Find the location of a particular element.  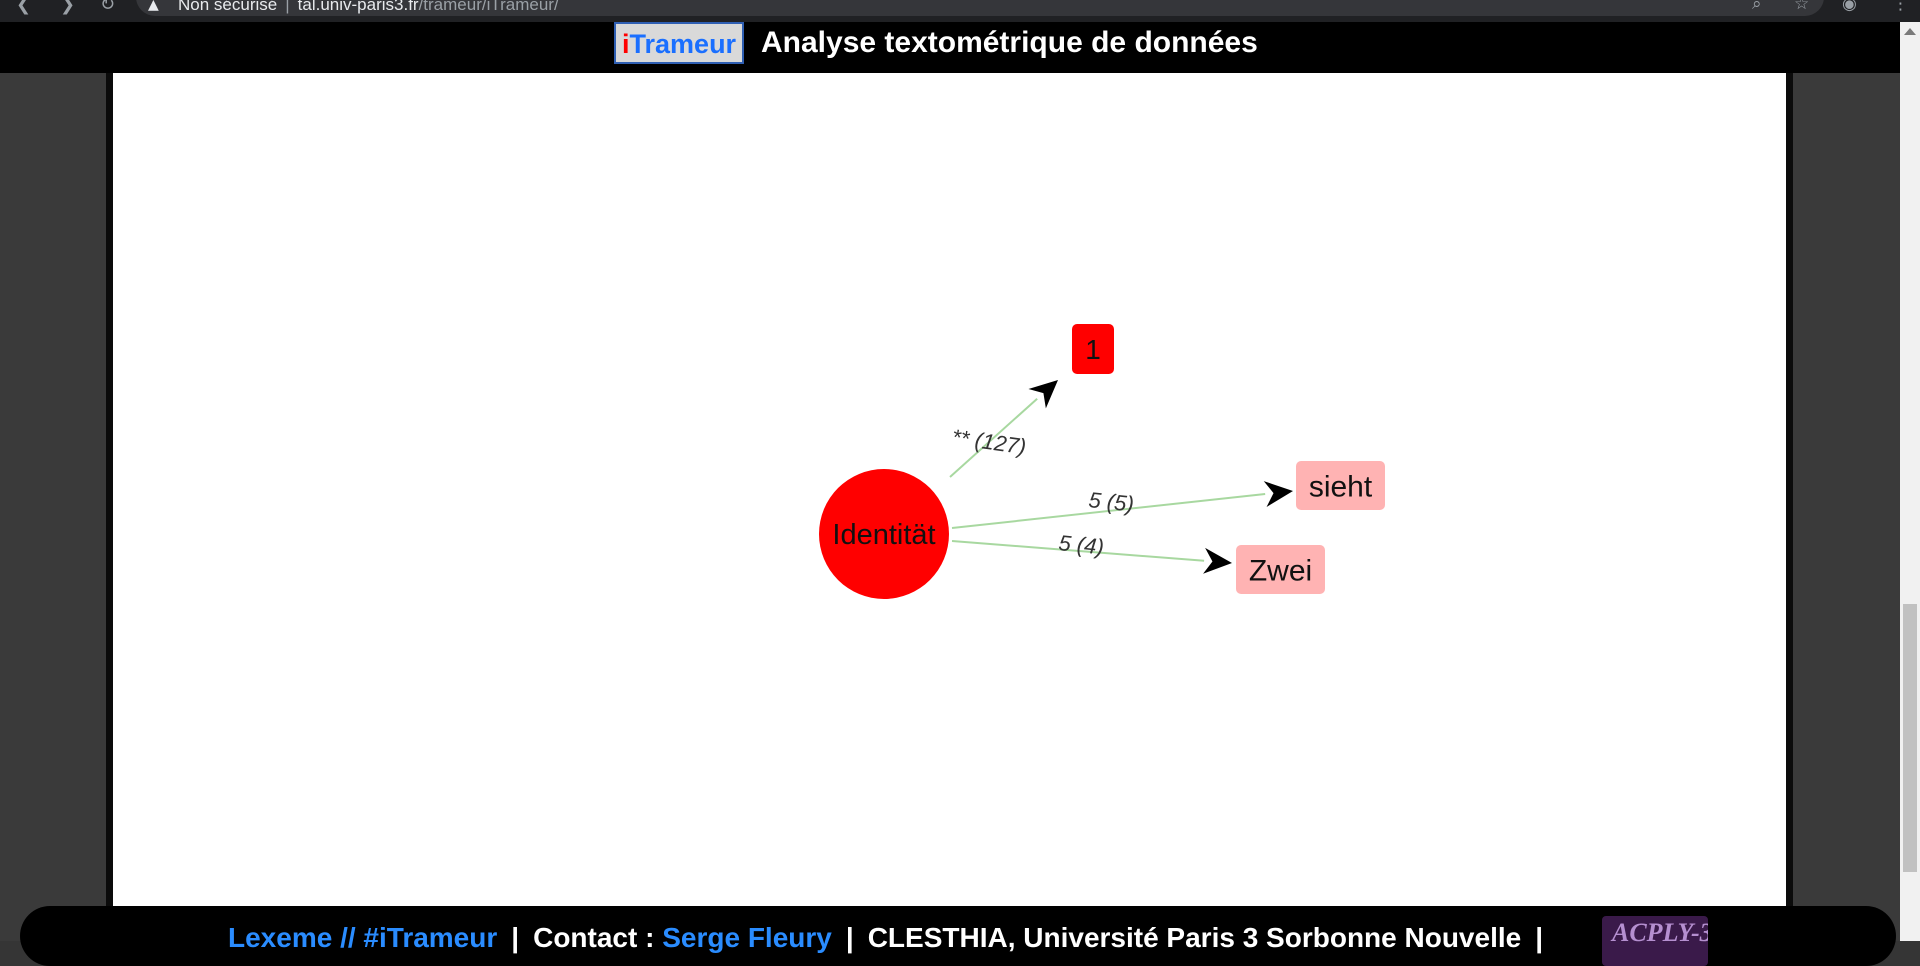

node-label-identitat: Identität is located at coordinates (883, 535).